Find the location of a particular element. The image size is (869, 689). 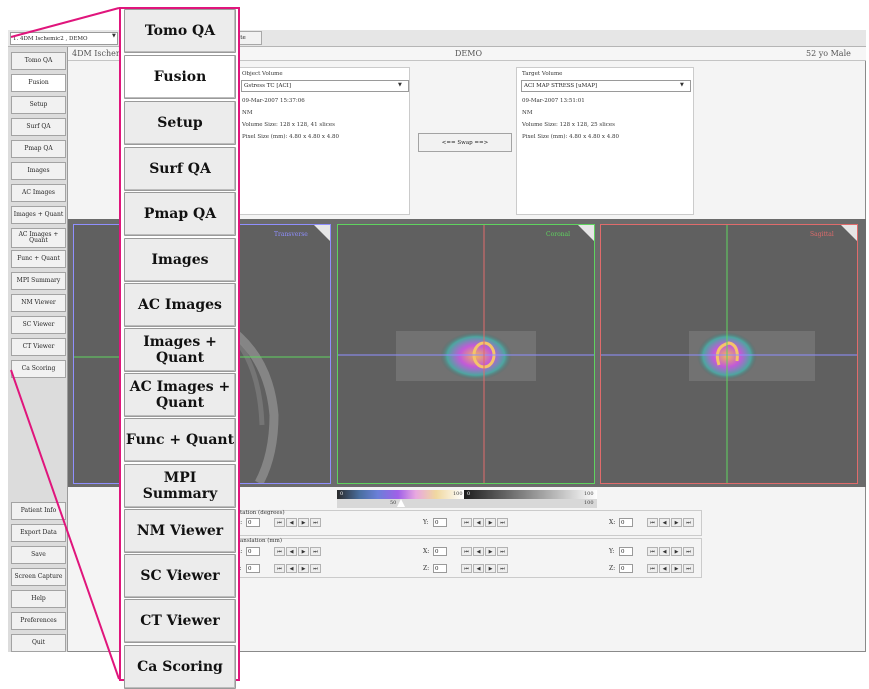

callout-setup: Setup is located at coordinates (180, 123).